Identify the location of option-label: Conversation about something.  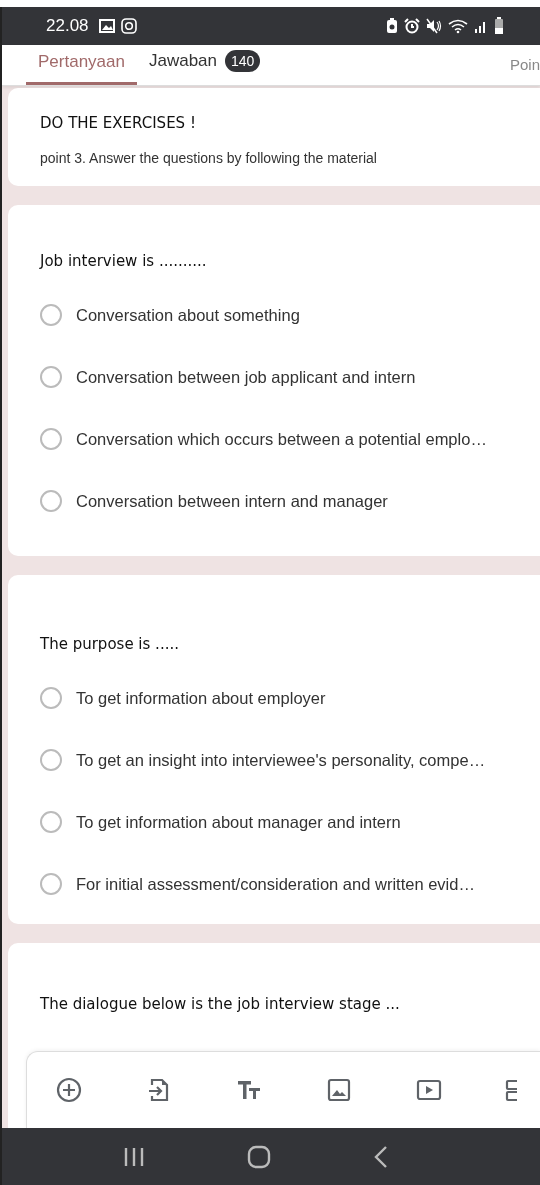
(188, 315).